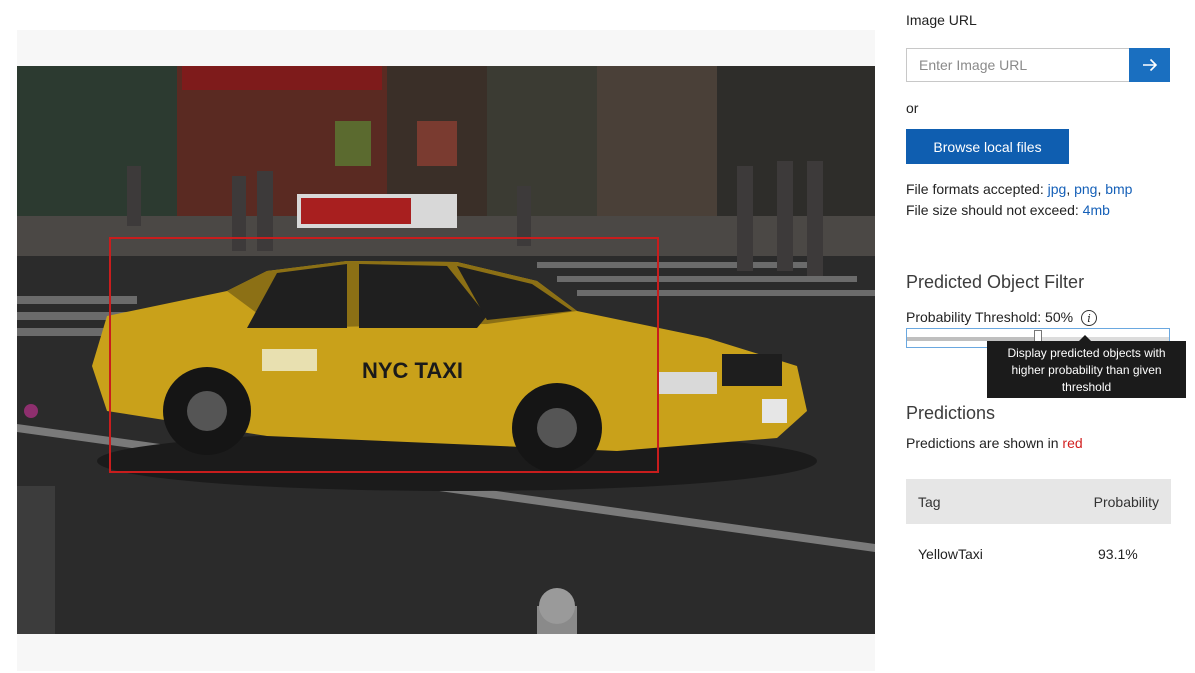  Describe the element at coordinates (1118, 554) in the screenshot. I see `row-probability: 93.1%` at that location.